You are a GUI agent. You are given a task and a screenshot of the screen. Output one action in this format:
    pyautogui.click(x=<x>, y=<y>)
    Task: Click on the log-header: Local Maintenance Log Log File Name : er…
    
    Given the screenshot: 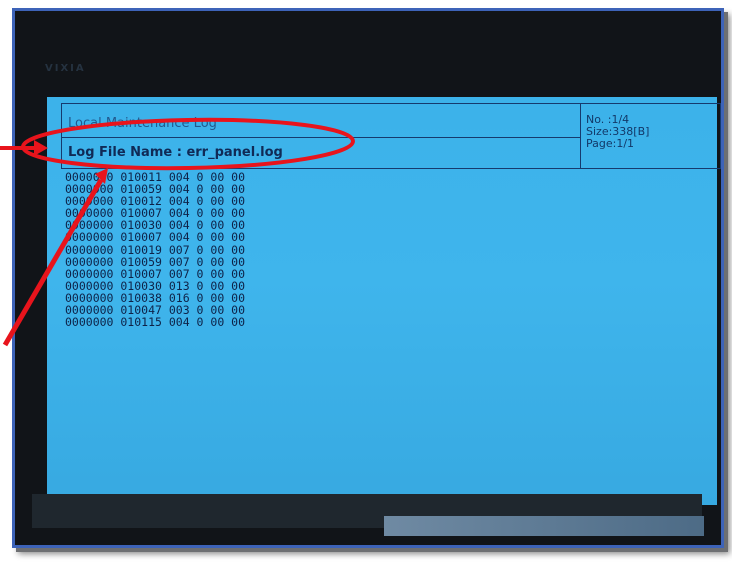 What is the action you would take?
    pyautogui.click(x=391, y=136)
    